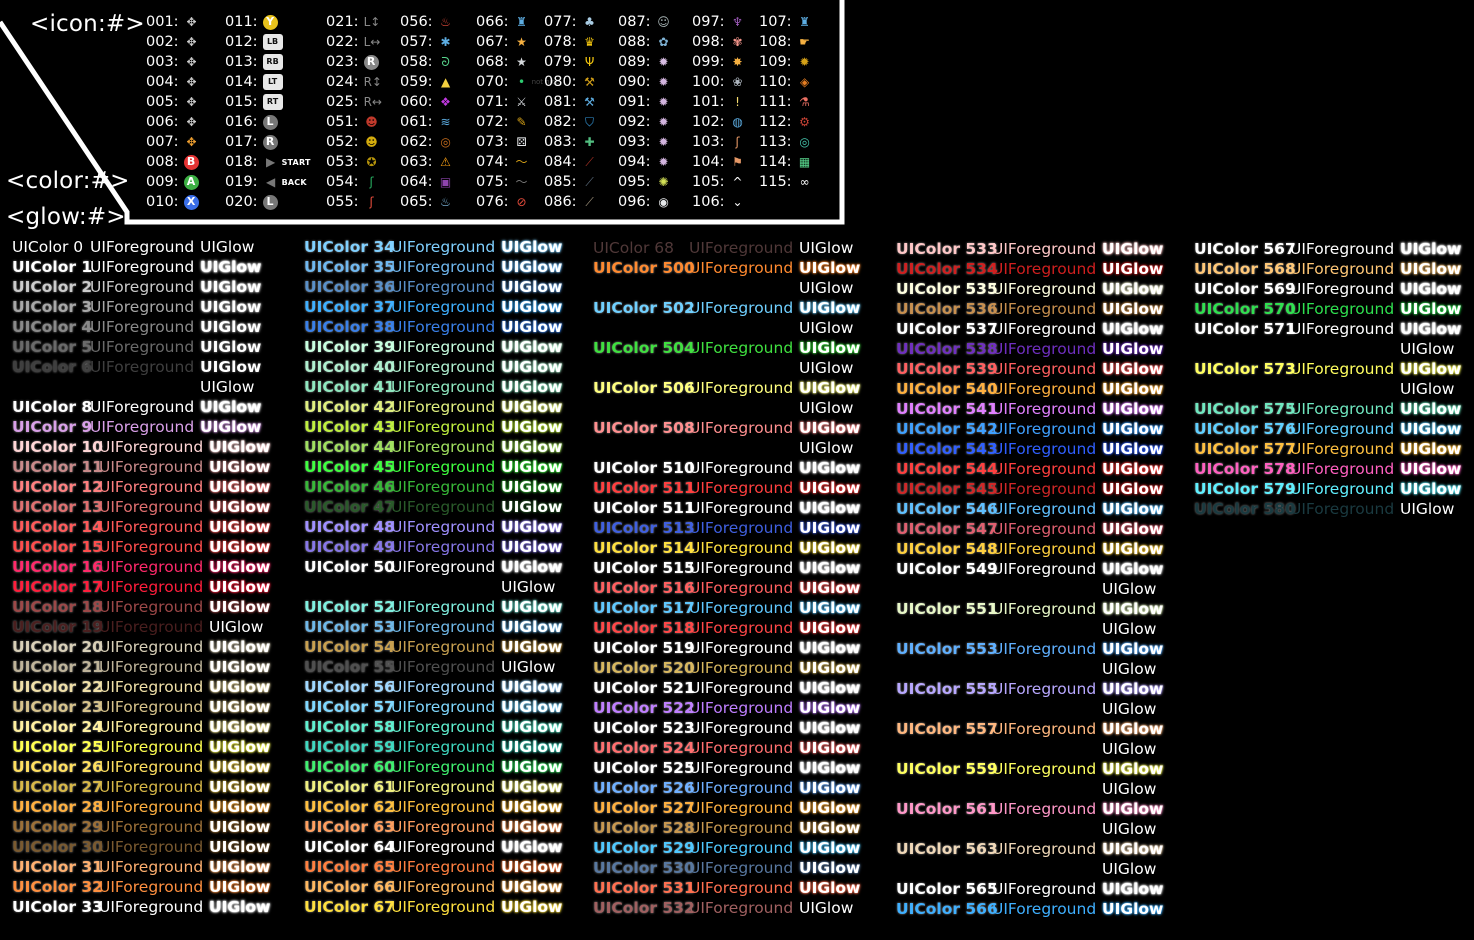  I want to click on color-row: UIColor 14 UIForeground UIGlow, so click(152, 527).